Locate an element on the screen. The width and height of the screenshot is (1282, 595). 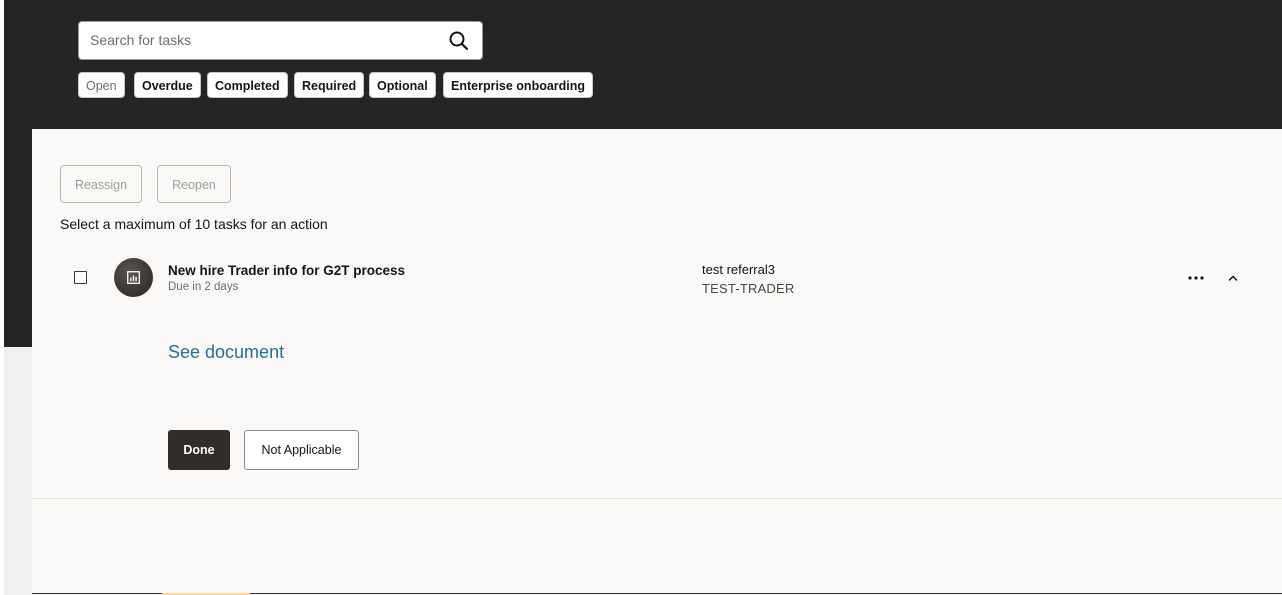
chart-icon is located at coordinates (133, 277).